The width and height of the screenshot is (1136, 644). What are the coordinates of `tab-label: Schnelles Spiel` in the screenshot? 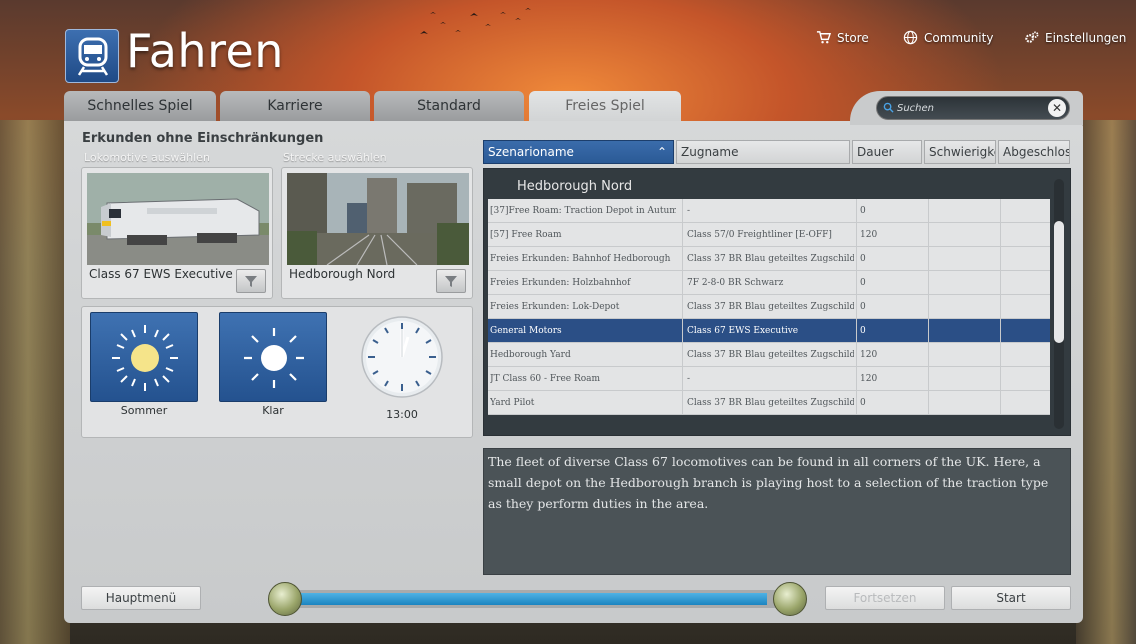 It's located at (140, 106).